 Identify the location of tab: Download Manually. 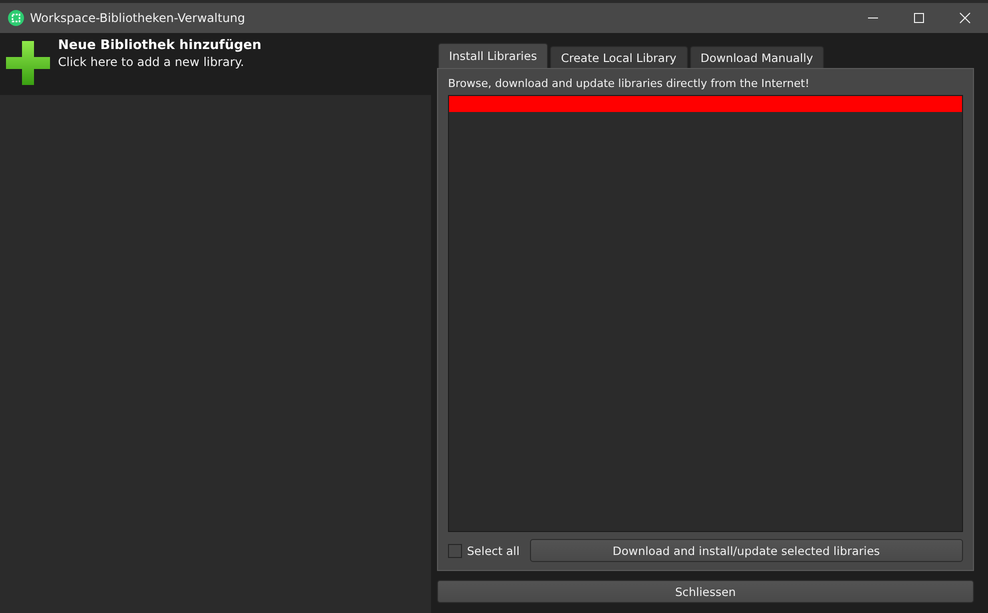
(757, 57).